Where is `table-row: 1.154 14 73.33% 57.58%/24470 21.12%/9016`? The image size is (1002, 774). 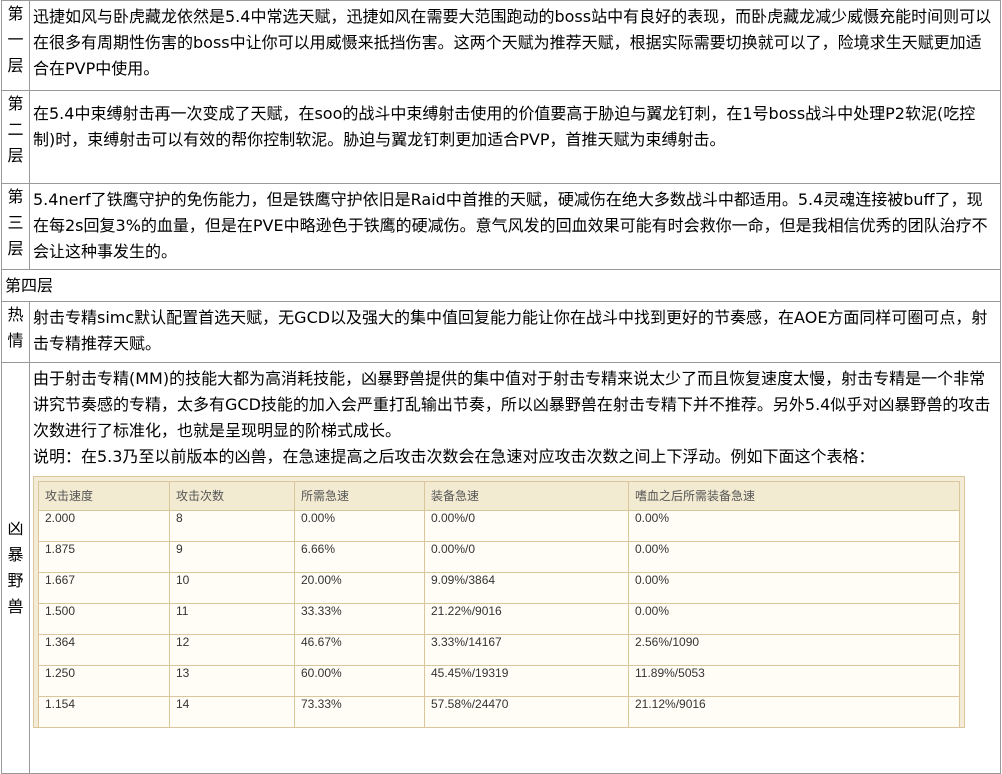
table-row: 1.154 14 73.33% 57.58%/24470 21.12%/9016 is located at coordinates (499, 712).